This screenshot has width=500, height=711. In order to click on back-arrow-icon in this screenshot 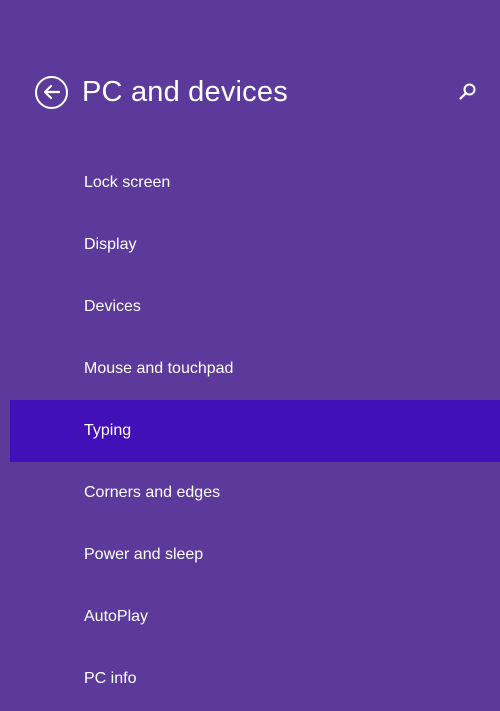, I will do `click(51, 92)`.